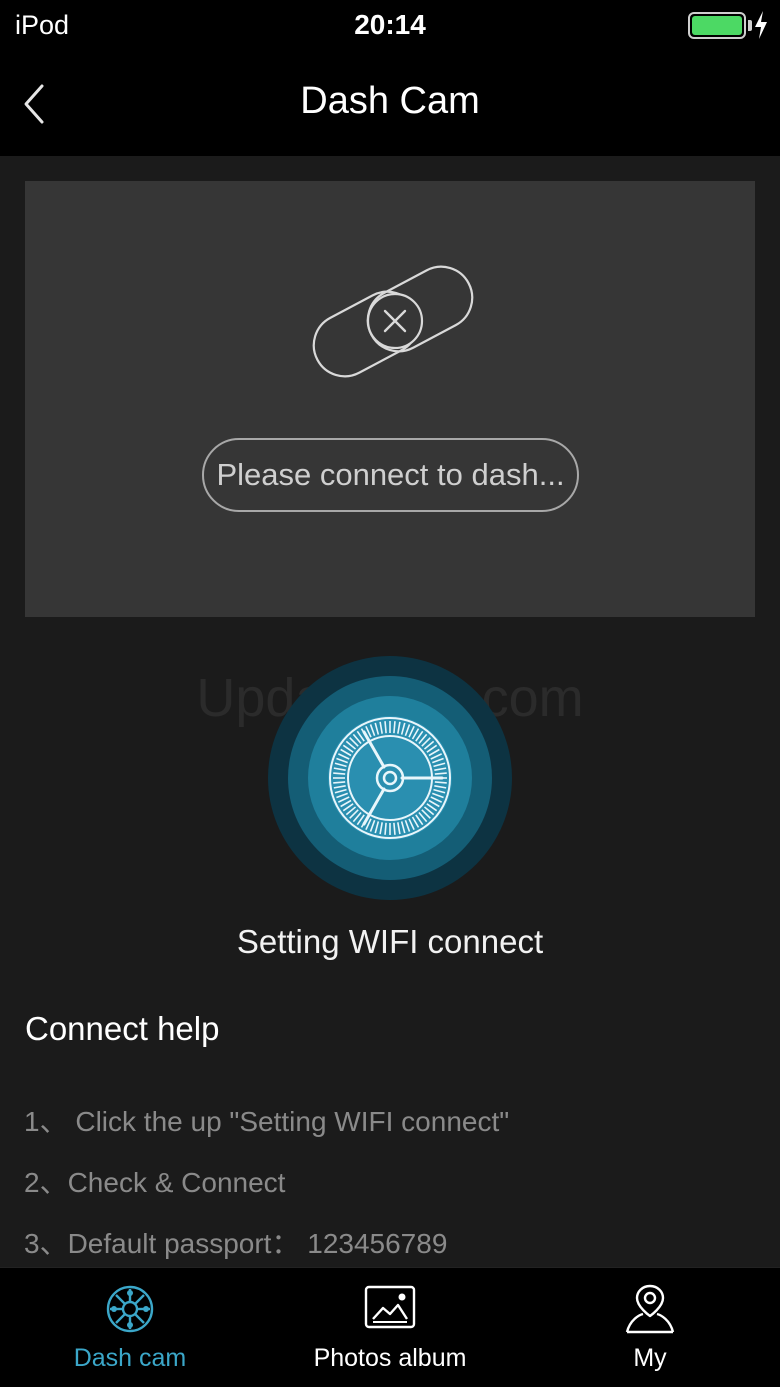  What do you see at coordinates (390, 942) in the screenshot?
I see `setting-wifi-connect-label: Setting WIFI connect` at bounding box center [390, 942].